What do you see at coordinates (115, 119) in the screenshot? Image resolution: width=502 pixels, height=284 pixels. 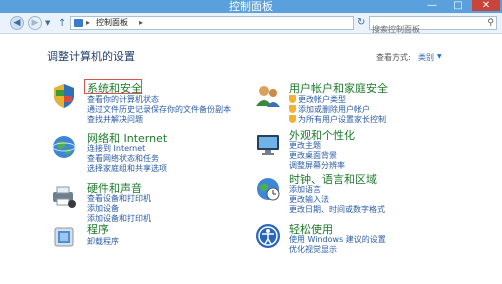 I see `link-troubleshoot: 查找并解决问题` at bounding box center [115, 119].